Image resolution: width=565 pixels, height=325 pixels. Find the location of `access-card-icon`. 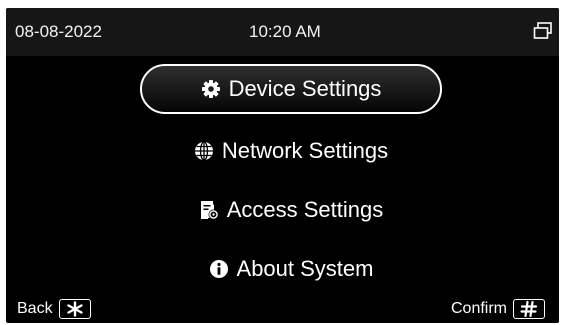

access-card-icon is located at coordinates (209, 210).